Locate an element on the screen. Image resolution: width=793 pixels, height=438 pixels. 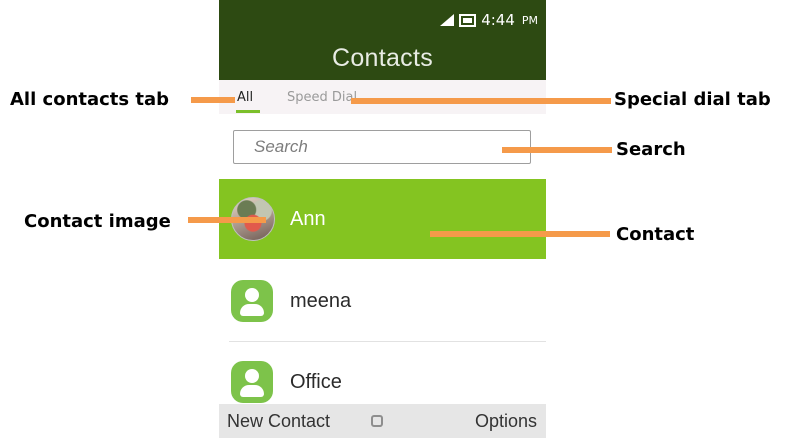
tab-speed-dial: Speed Dial is located at coordinates (322, 97).